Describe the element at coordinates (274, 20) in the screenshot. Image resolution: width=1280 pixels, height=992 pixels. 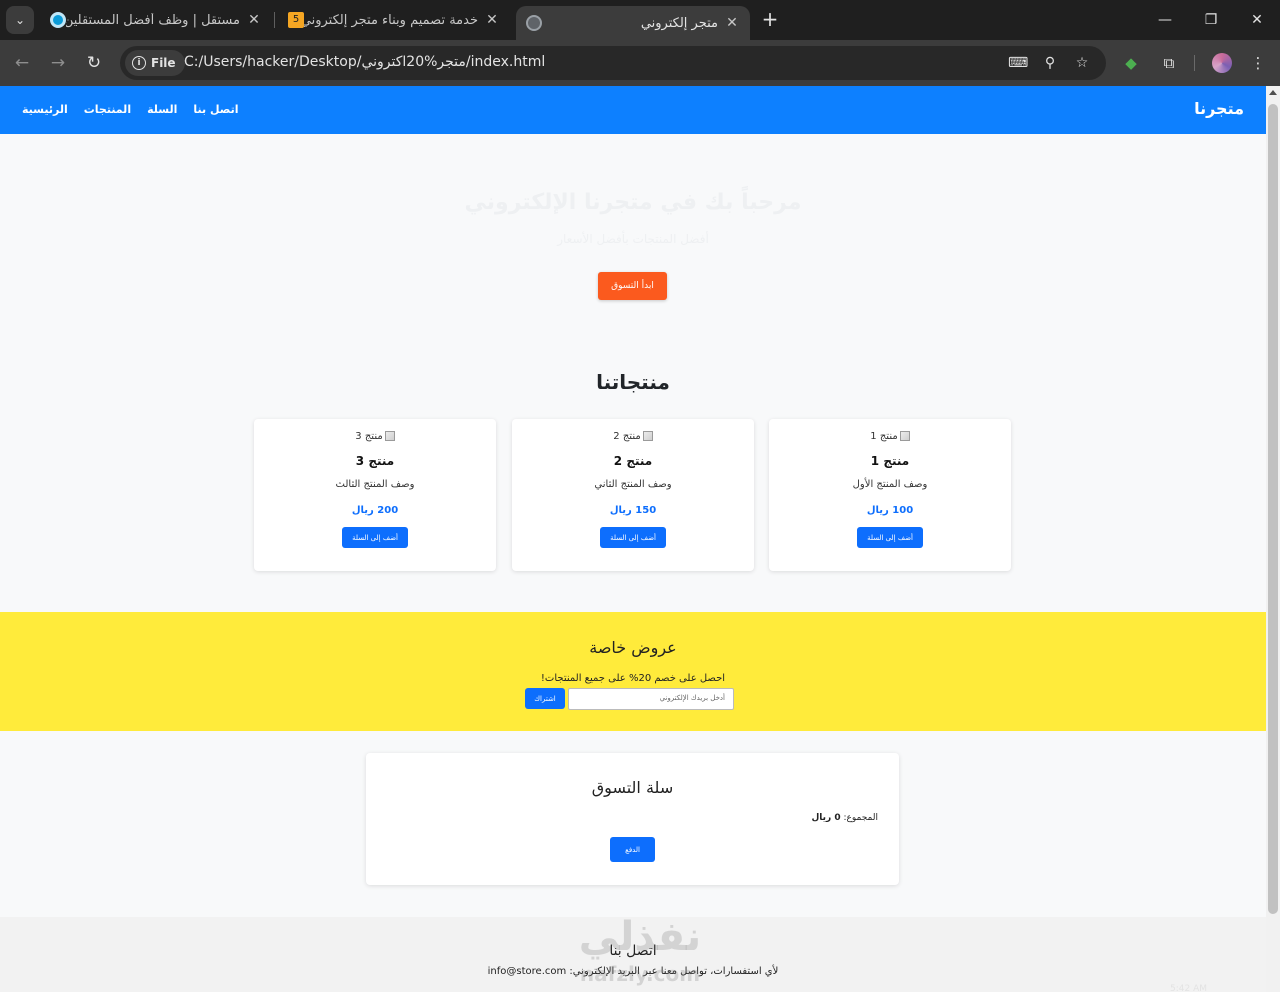
I see `tab-separator` at that location.